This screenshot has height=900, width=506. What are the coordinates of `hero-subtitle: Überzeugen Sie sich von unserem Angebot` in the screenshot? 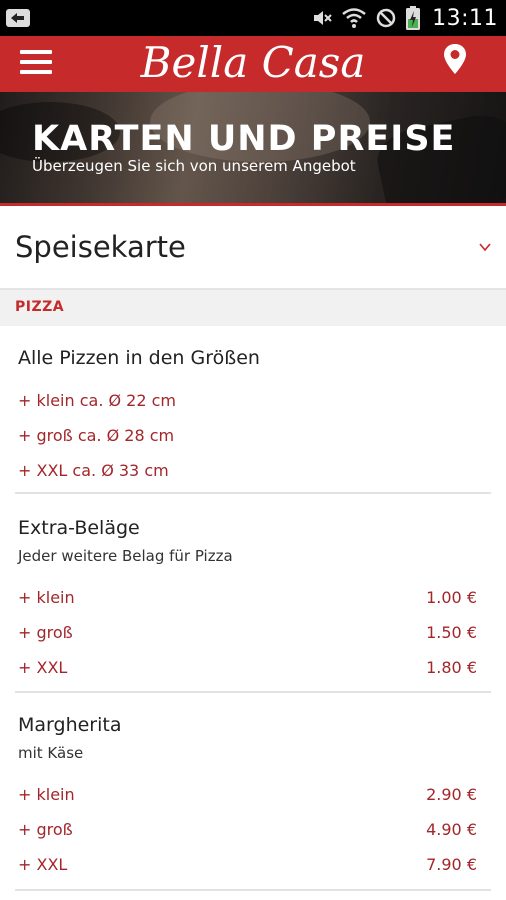 It's located at (194, 166).